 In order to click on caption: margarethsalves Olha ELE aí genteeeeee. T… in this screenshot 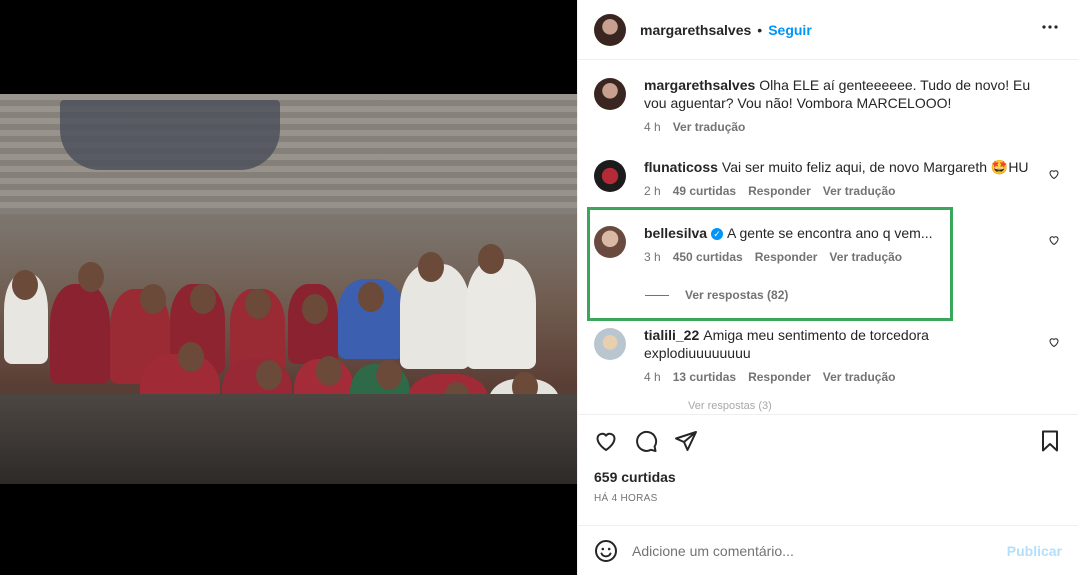, I will do `click(828, 106)`.